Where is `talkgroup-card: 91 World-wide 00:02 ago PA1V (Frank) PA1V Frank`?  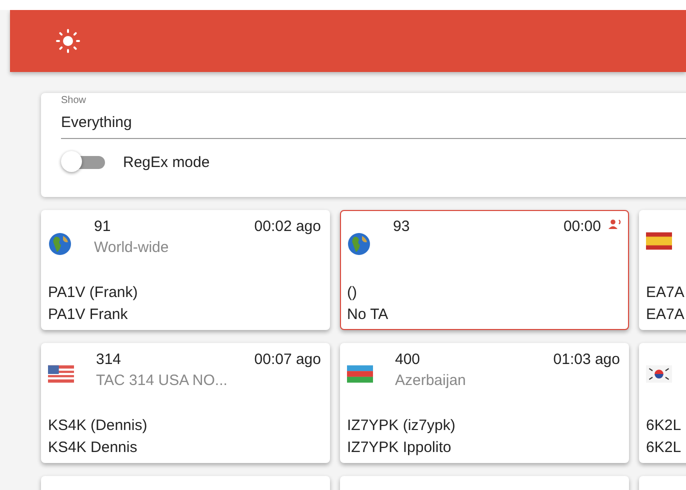 talkgroup-card: 91 World-wide 00:02 ago PA1V (Frank) PA1V Frank is located at coordinates (185, 270).